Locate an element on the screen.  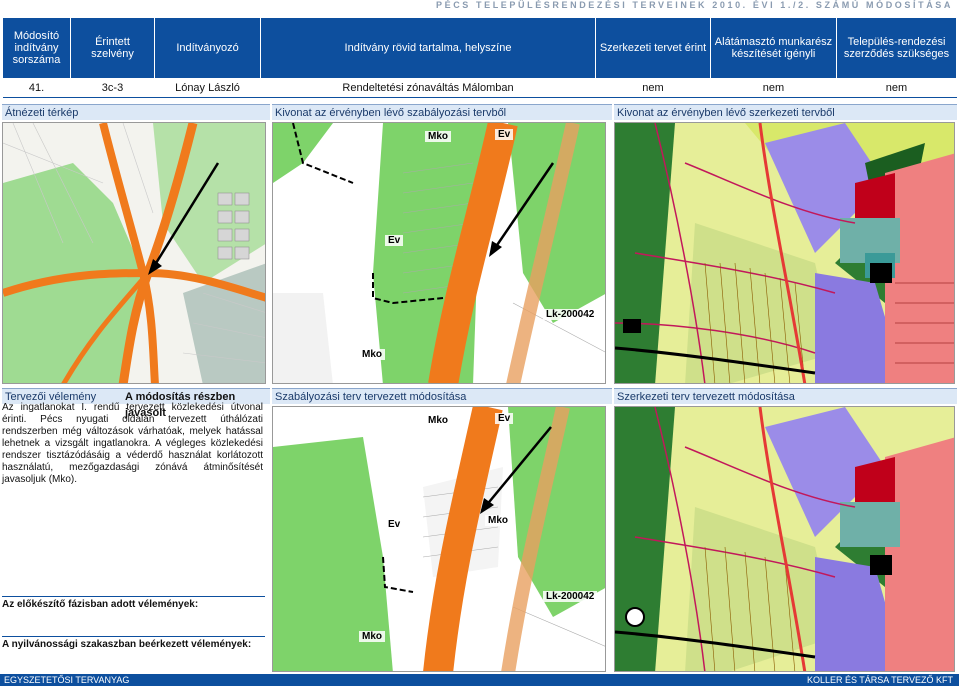
footer-left: EGYSZETETŐSI TERVANYAG is located at coordinates (67, 680).